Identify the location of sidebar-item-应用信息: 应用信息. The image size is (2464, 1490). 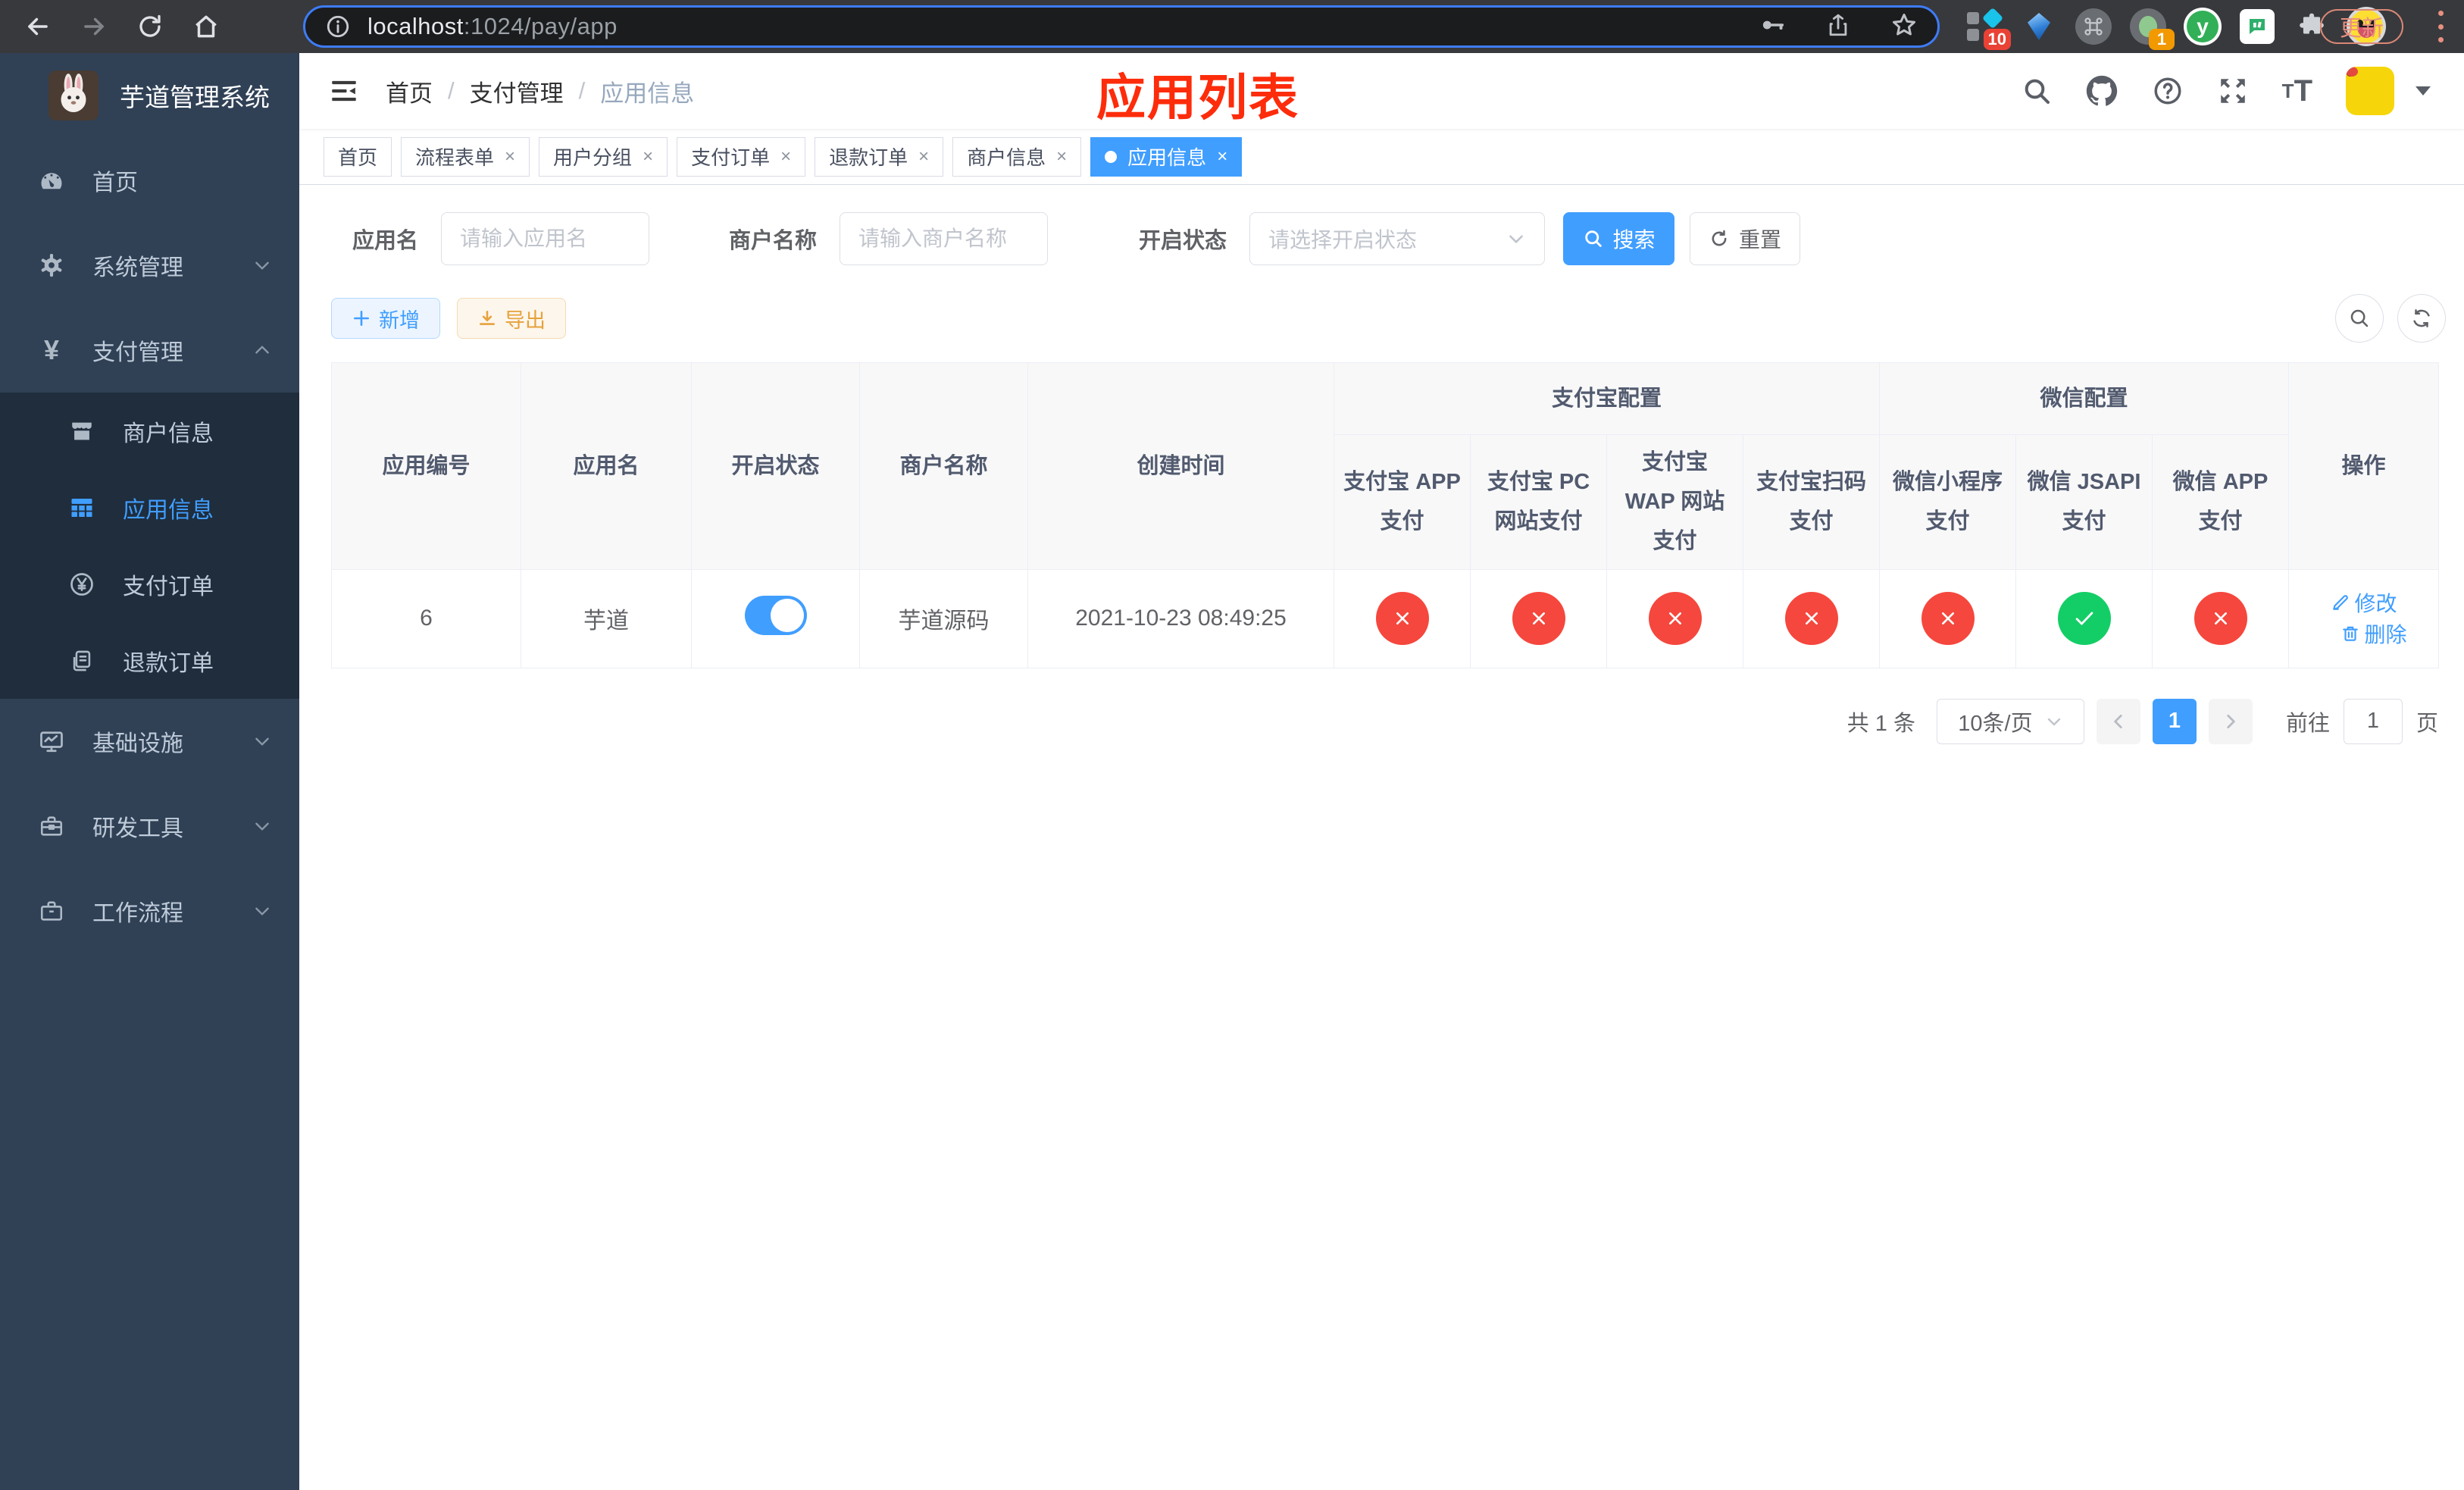
(149, 508).